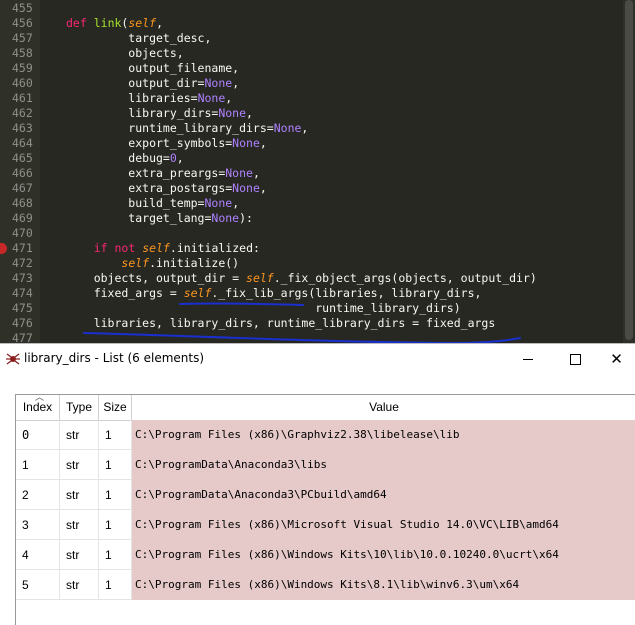  What do you see at coordinates (317, 218) in the screenshot?
I see `code-line: 469 target_lang=None):` at bounding box center [317, 218].